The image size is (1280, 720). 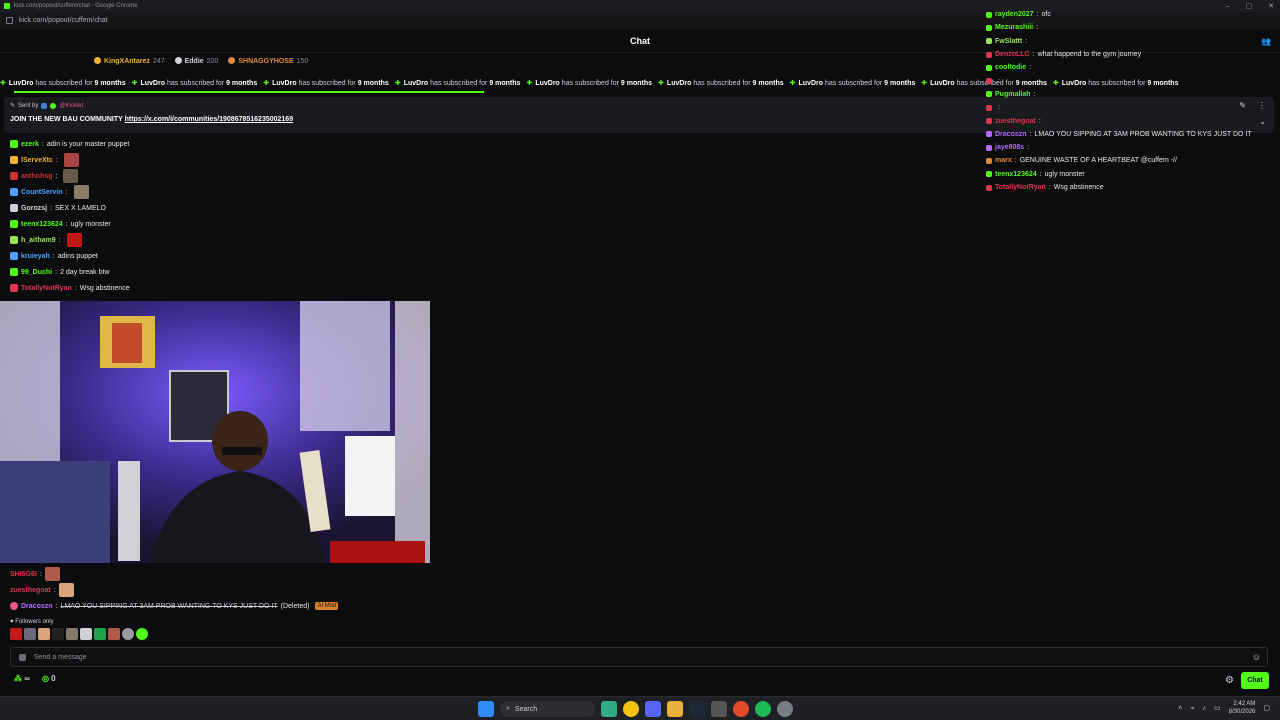 I want to click on clock-date: 8/30/2026, so click(x=1242, y=712).